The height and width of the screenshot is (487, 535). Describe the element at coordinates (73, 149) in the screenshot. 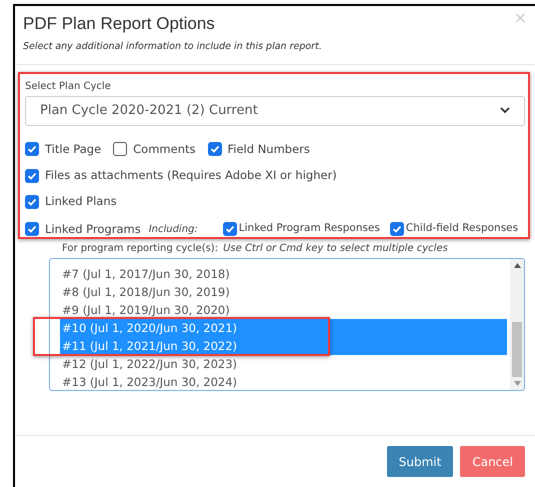

I see `checkbox-label: Title Page` at that location.